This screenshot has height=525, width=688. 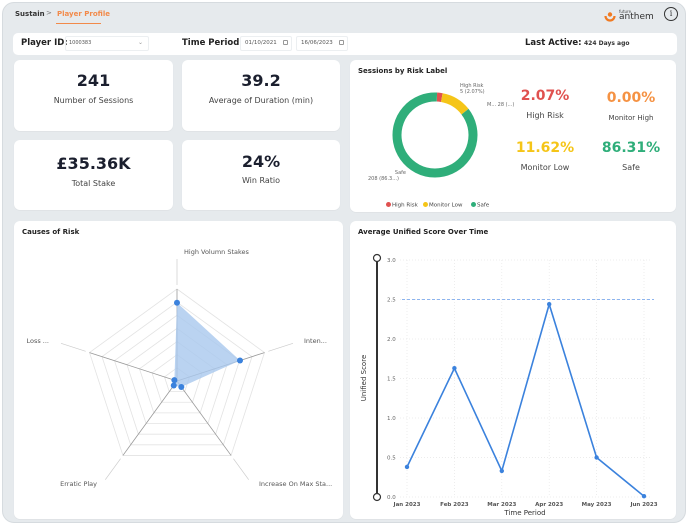 I want to click on kpi-label: Win Ratio, so click(x=261, y=180).